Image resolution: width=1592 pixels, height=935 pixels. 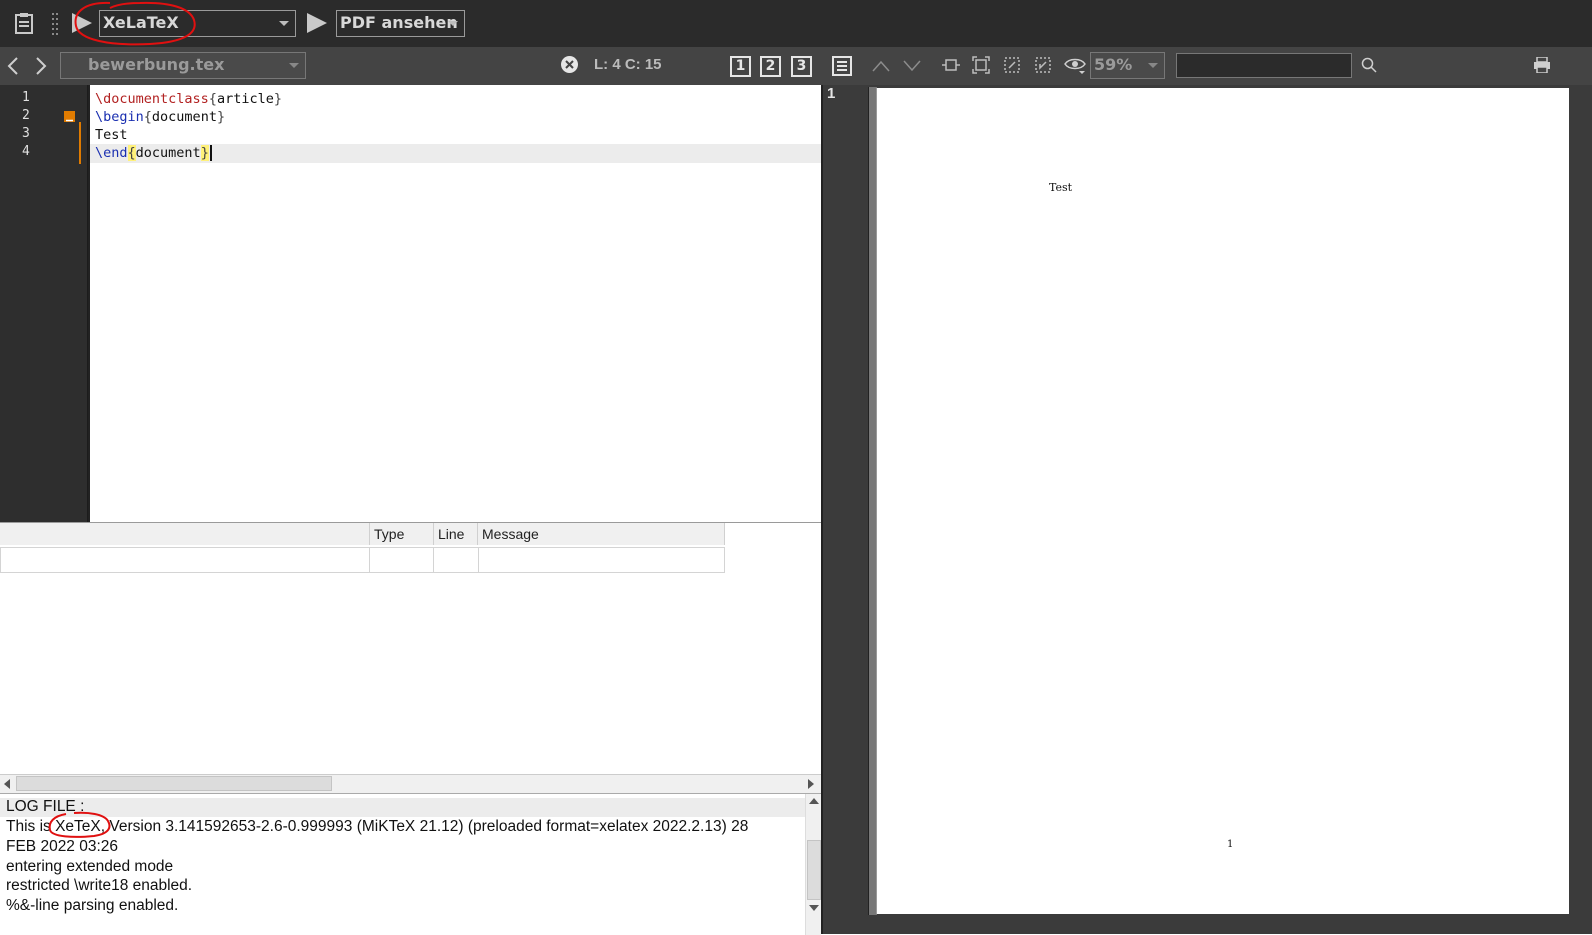 I want to click on zoom-select: 59%, so click(x=1127, y=65).